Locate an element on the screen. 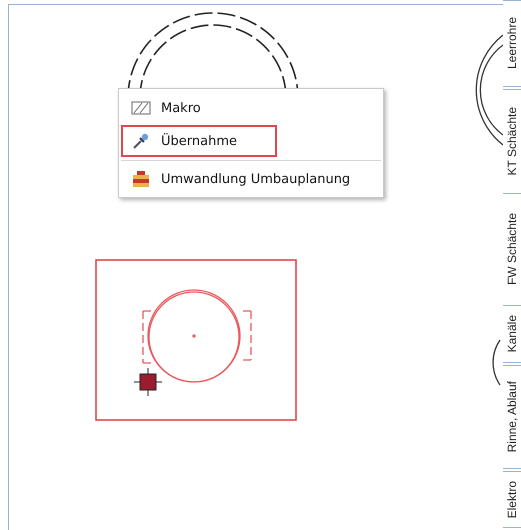  hatched-rectangle-icon is located at coordinates (141, 108).